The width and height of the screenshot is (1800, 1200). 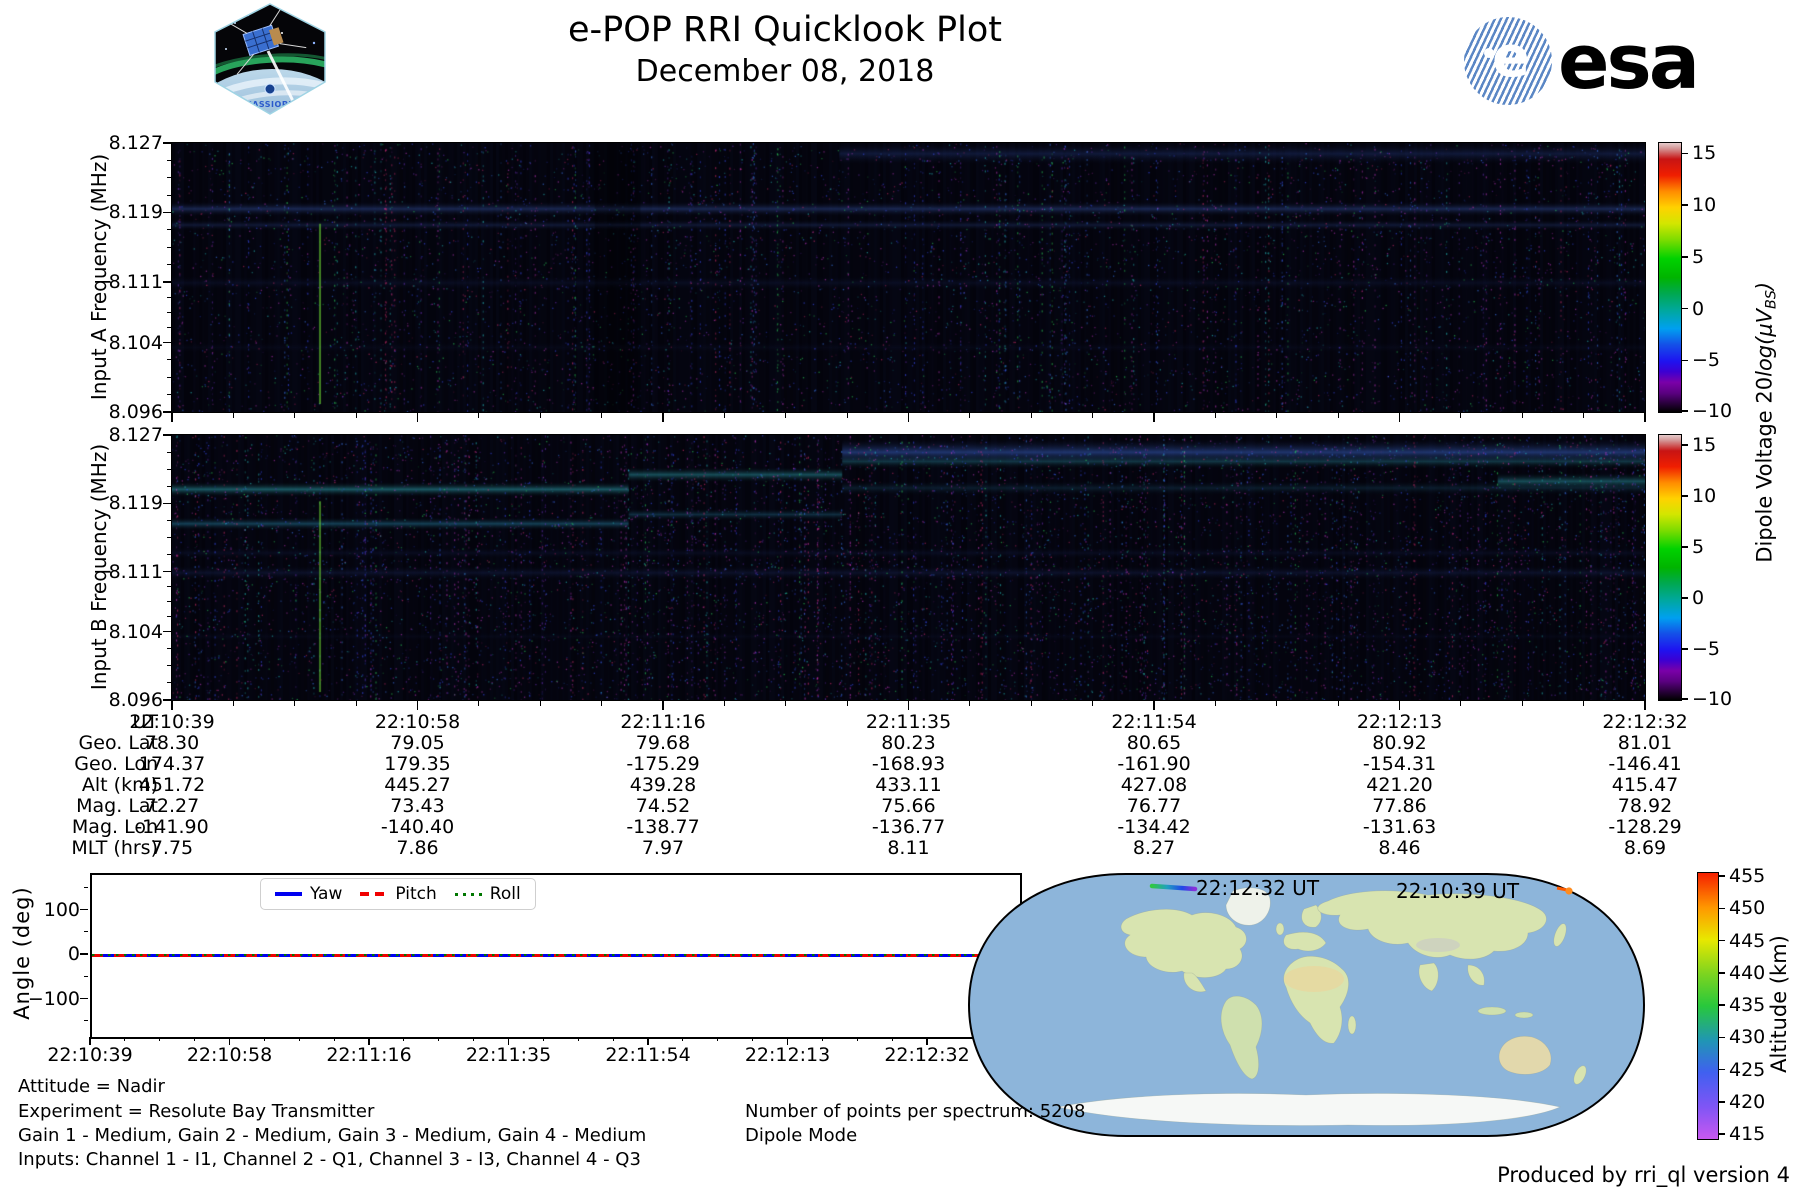 What do you see at coordinates (908, 806) in the screenshot?
I see `table-cell: 75.66` at bounding box center [908, 806].